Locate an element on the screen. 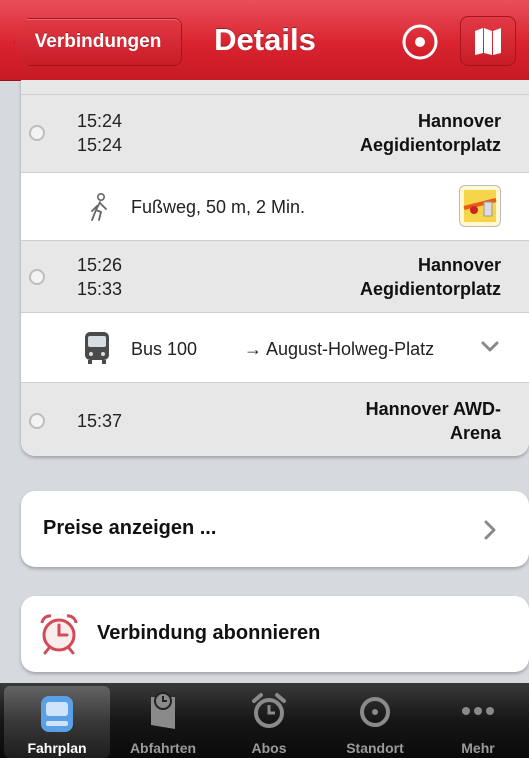 Image resolution: width=529 pixels, height=758 pixels. bus-segment-row: Bus 100 → August-Holweg-Platz is located at coordinates (275, 347).